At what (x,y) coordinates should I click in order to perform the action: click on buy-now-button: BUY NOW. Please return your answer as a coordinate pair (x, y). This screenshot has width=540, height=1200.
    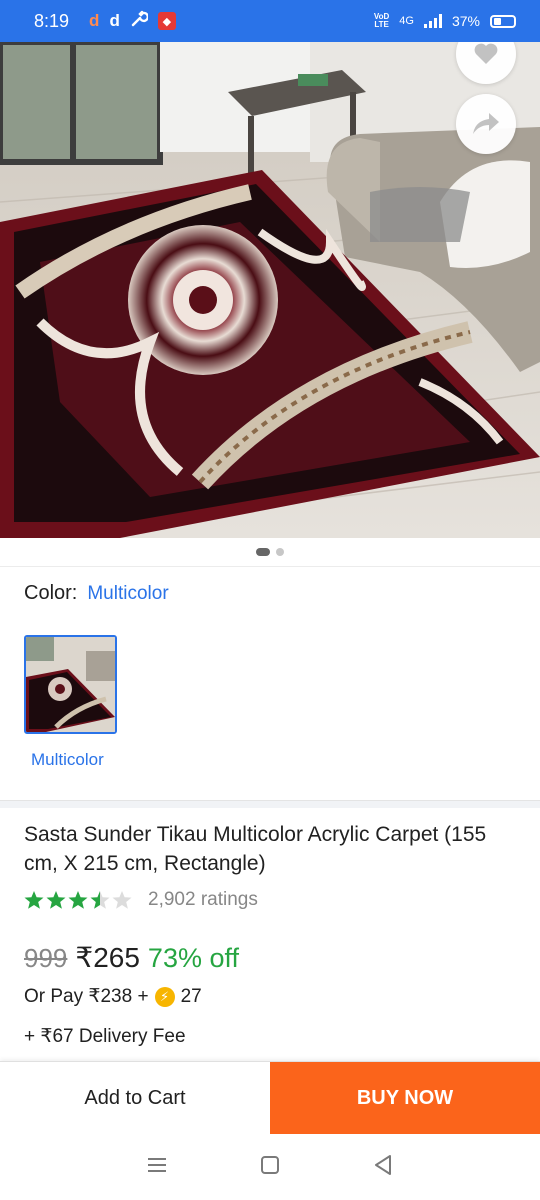
    Looking at the image, I should click on (405, 1098).